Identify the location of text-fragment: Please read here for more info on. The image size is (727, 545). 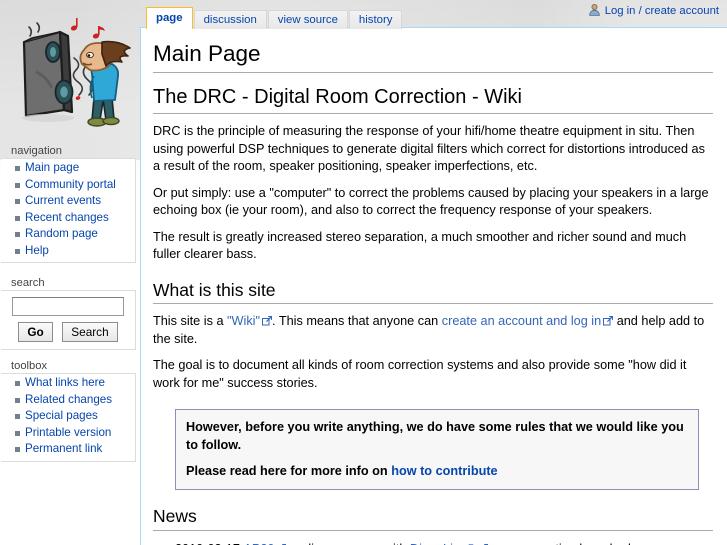
(289, 471).